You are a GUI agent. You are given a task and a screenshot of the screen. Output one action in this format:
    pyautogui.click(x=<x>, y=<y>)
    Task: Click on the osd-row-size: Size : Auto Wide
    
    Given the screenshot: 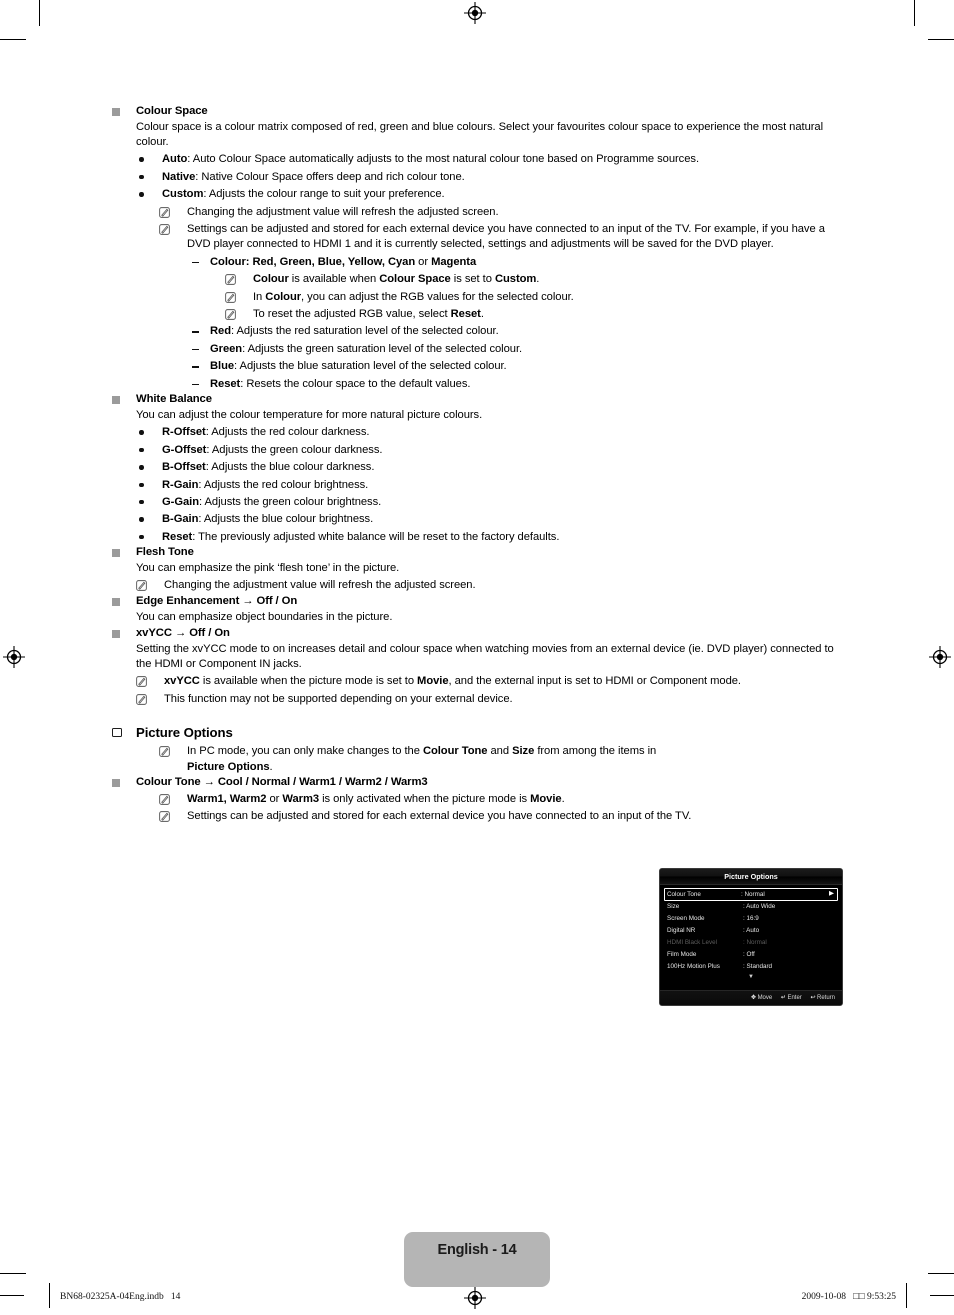 What is the action you would take?
    pyautogui.click(x=751, y=907)
    